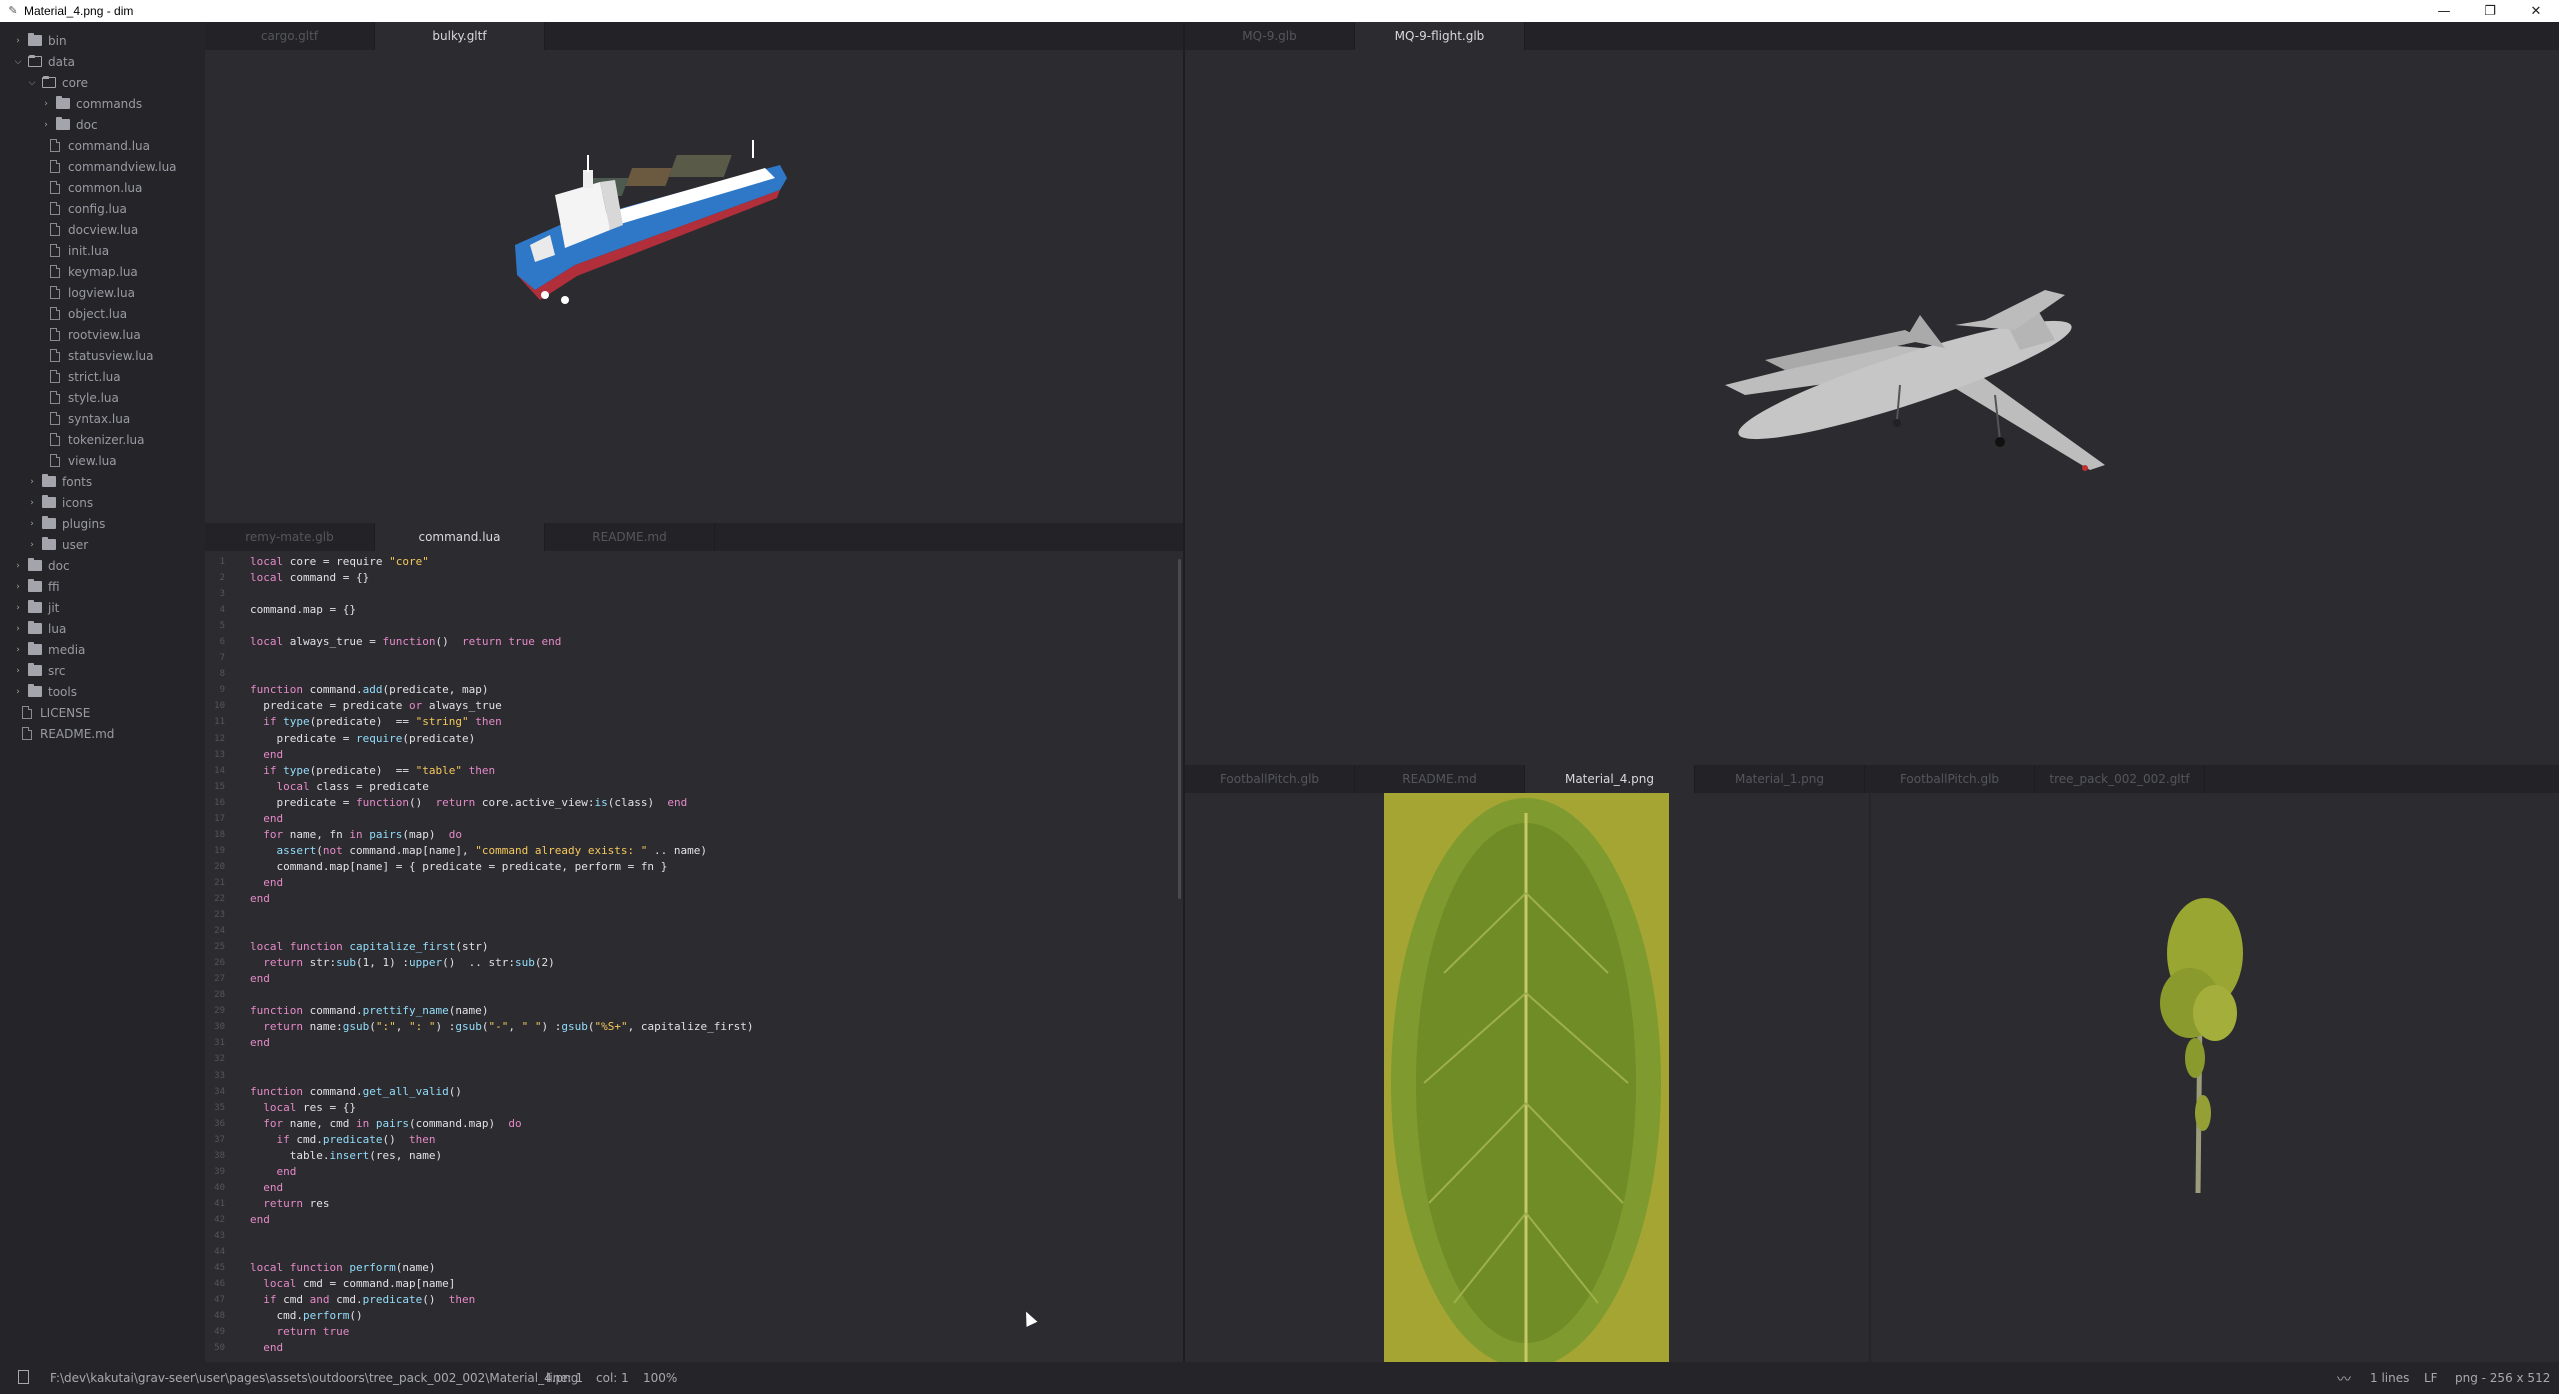 Image resolution: width=2559 pixels, height=1394 pixels. Describe the element at coordinates (1780, 779) in the screenshot. I see `tab: Material_1.png` at that location.